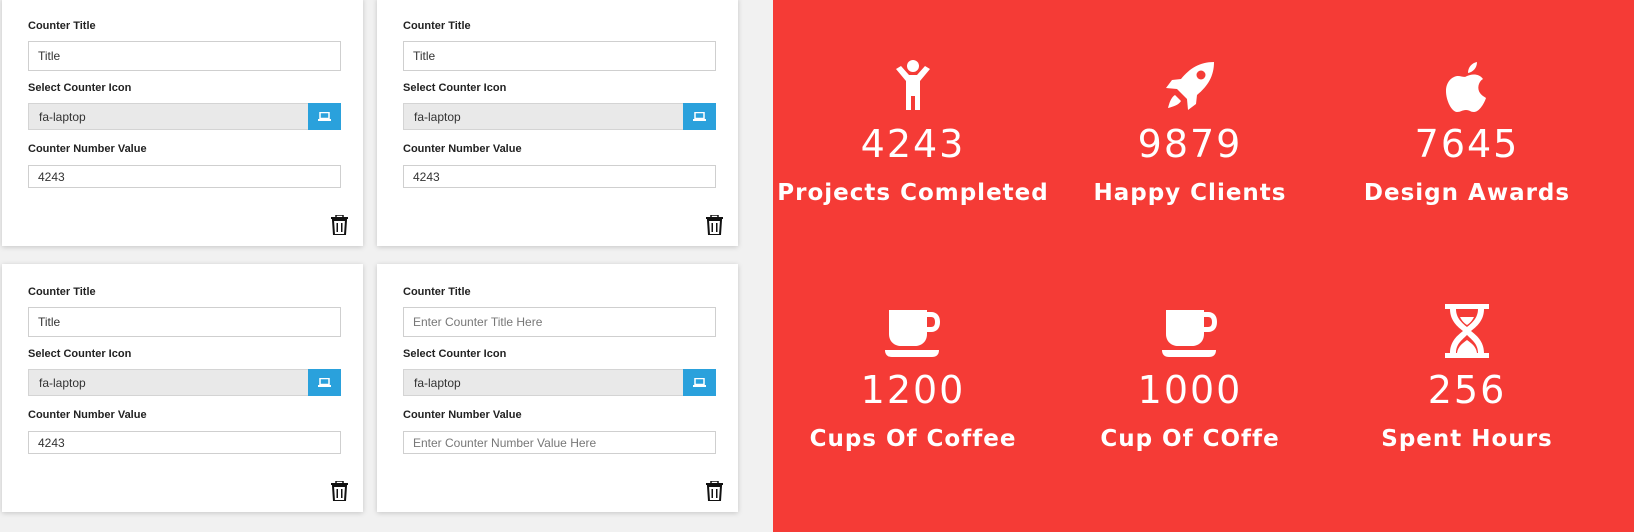  Describe the element at coordinates (913, 85) in the screenshot. I see `child-icon` at that location.